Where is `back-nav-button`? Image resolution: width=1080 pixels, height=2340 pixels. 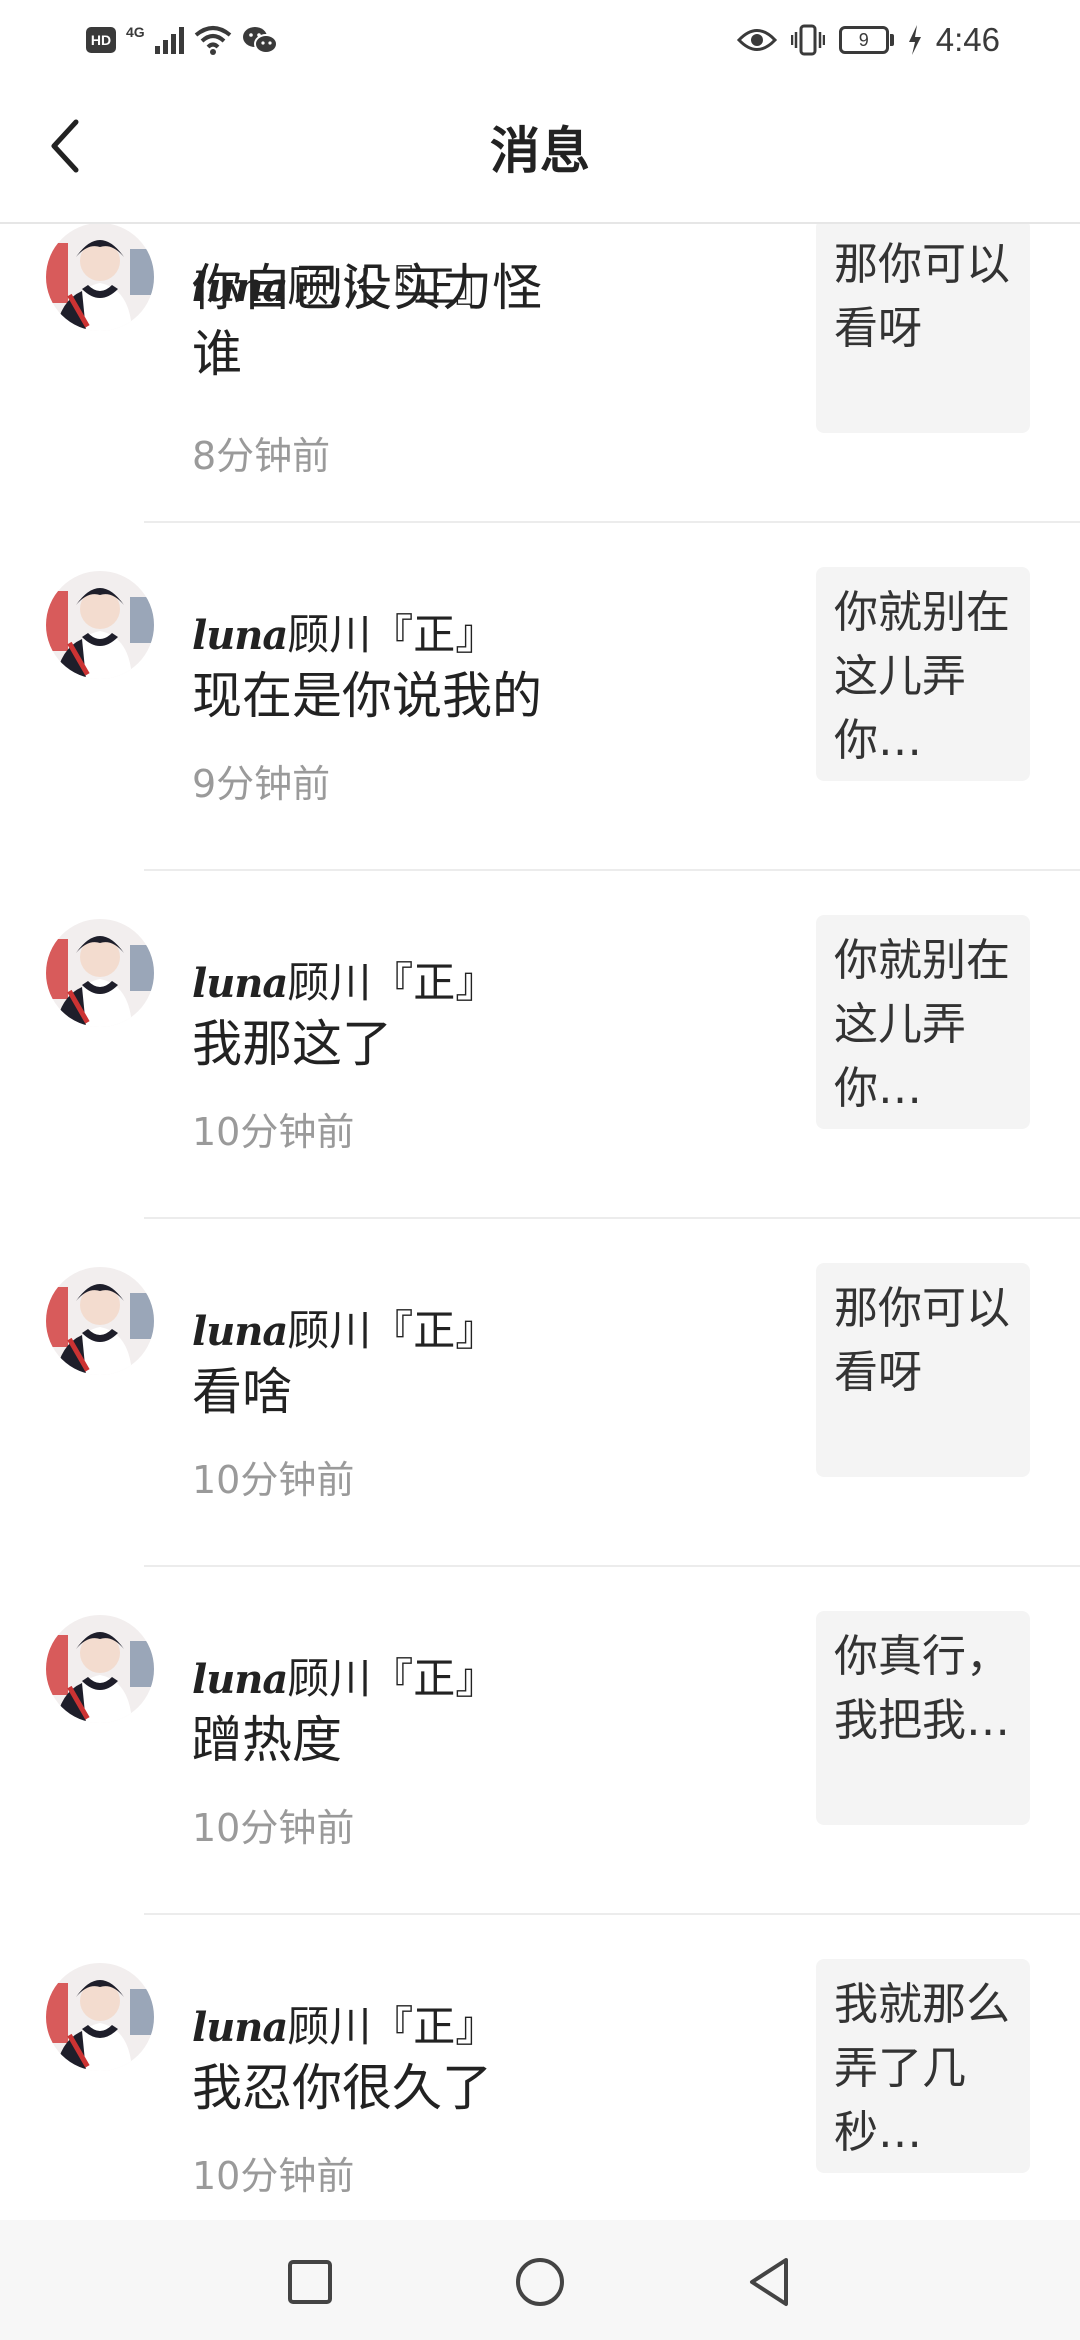 back-nav-button is located at coordinates (770, 2282).